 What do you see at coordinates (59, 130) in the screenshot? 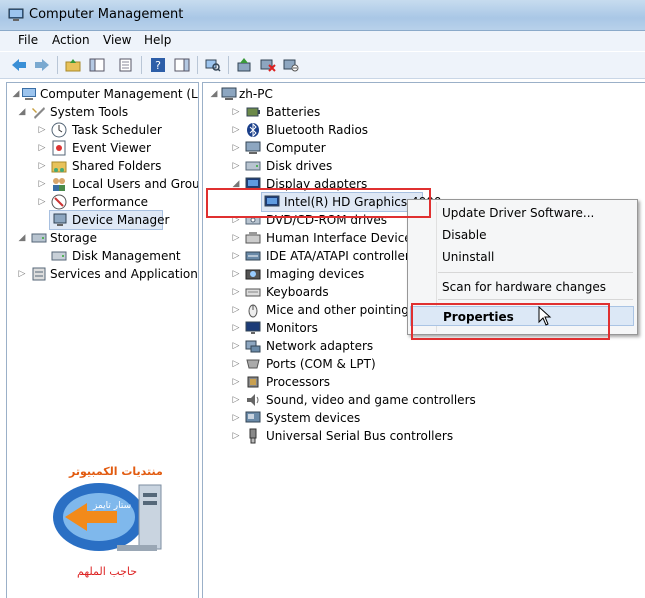
I see `clock-icon` at bounding box center [59, 130].